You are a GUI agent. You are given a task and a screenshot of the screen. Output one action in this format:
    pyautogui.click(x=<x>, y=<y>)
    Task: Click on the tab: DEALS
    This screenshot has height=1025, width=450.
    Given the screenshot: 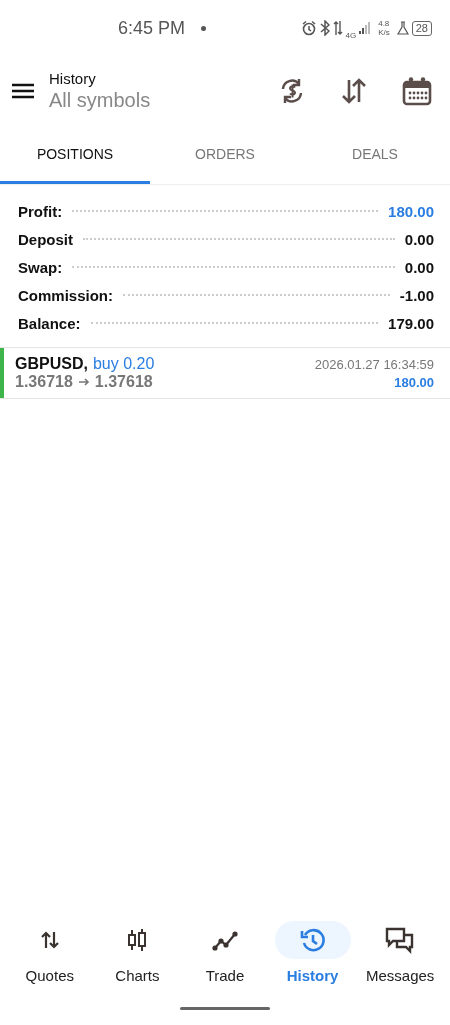 What is the action you would take?
    pyautogui.click(x=375, y=155)
    